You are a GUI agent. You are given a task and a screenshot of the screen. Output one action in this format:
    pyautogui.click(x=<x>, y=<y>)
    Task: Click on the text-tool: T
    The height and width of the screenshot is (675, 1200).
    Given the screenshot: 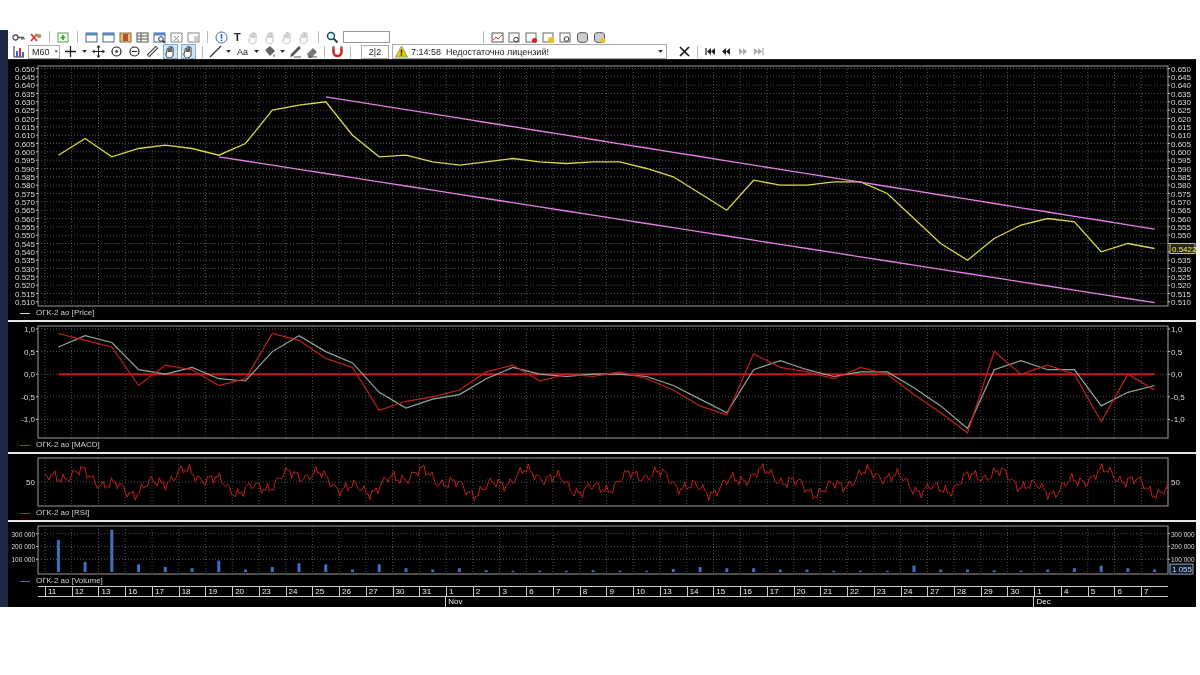 What is the action you would take?
    pyautogui.click(x=237, y=37)
    